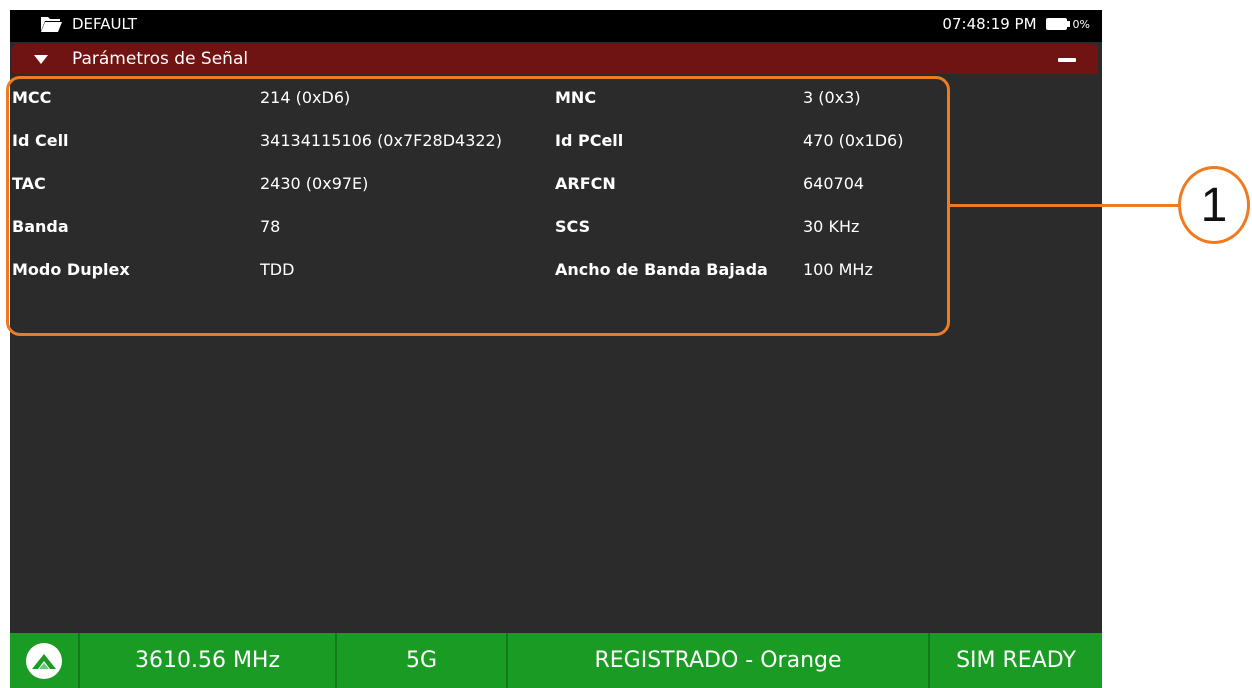 Image resolution: width=1252 pixels, height=688 pixels. Describe the element at coordinates (41, 59) in the screenshot. I see `triangle-down-icon` at that location.